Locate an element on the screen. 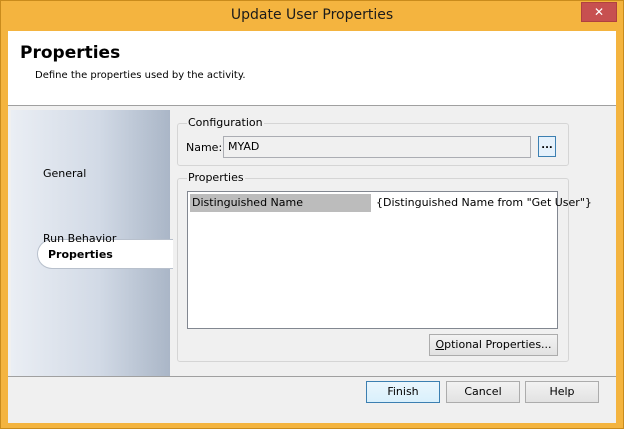 This screenshot has height=429, width=624. help-button: Help is located at coordinates (562, 392).